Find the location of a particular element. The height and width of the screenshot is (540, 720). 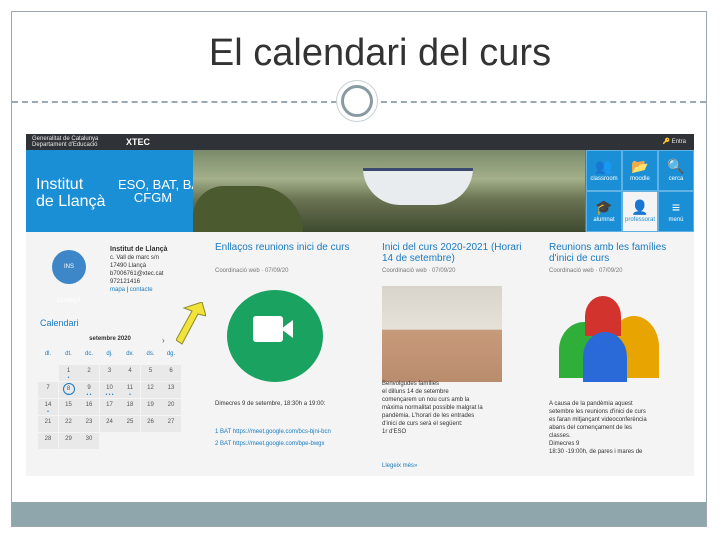

calendar-day: 24 is located at coordinates (109, 424).